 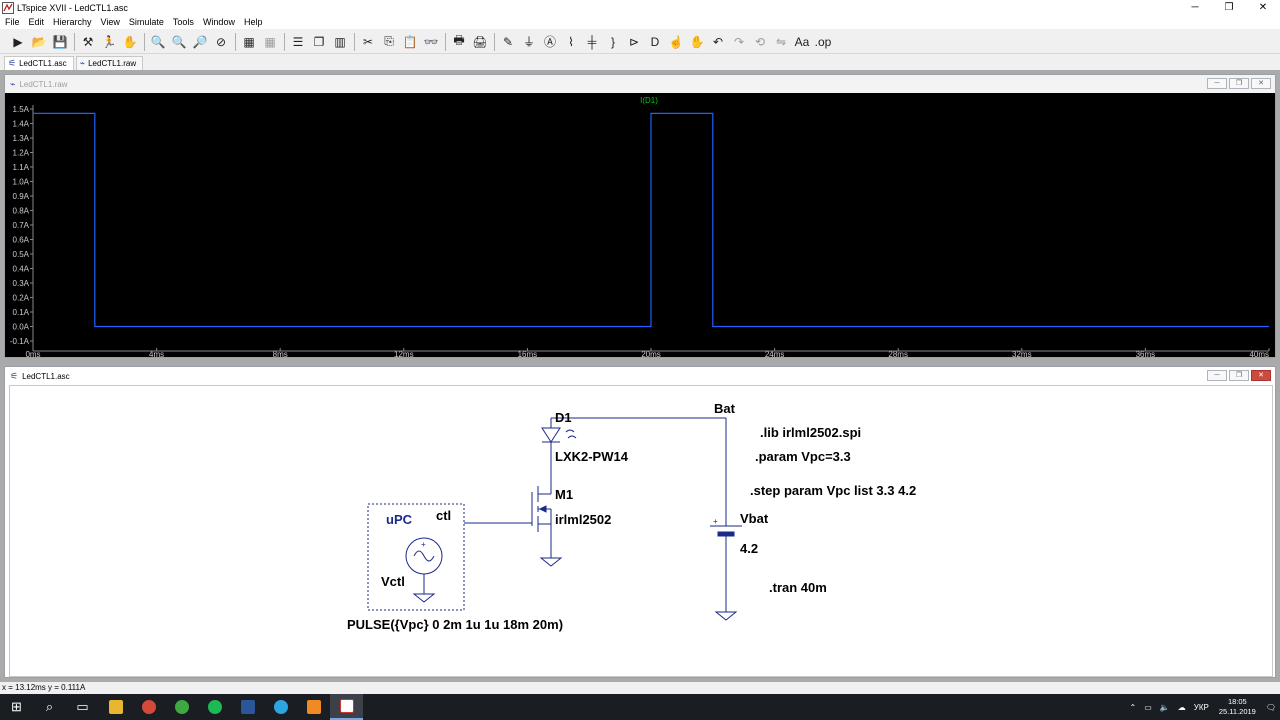 I want to click on language-indicator: УКР, so click(x=1201, y=707).